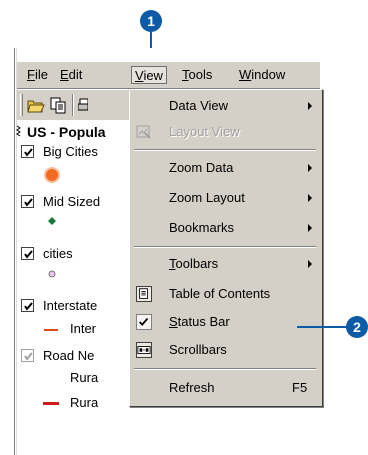 The image size is (368, 455). What do you see at coordinates (268, 74) in the screenshot?
I see `menu-window-label: indow` at bounding box center [268, 74].